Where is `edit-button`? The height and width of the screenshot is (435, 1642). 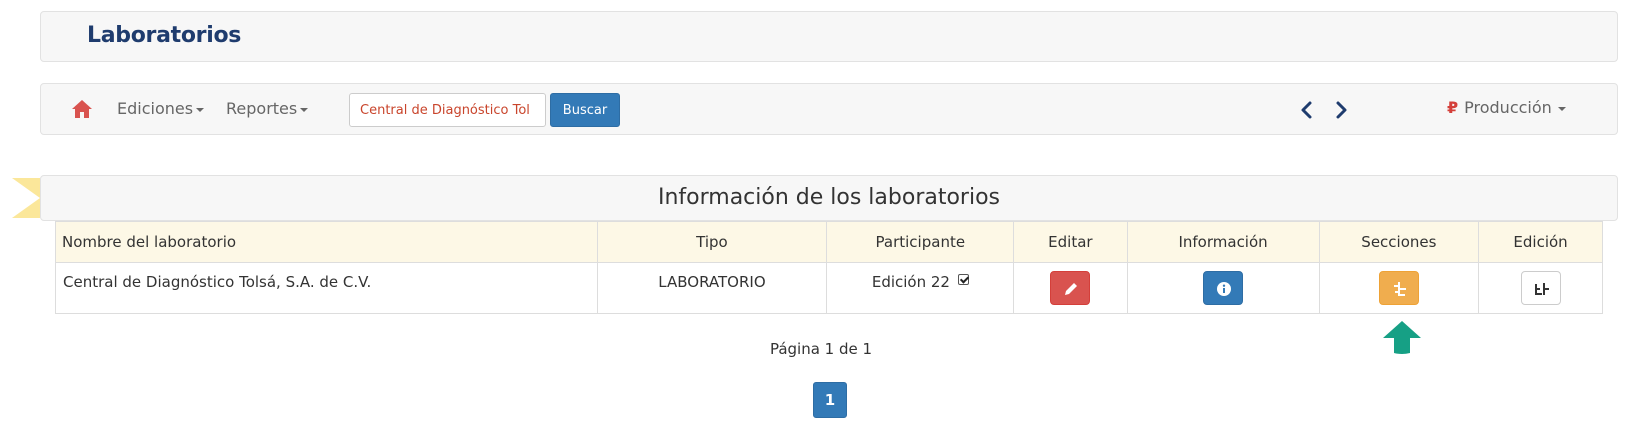
edit-button is located at coordinates (1070, 288).